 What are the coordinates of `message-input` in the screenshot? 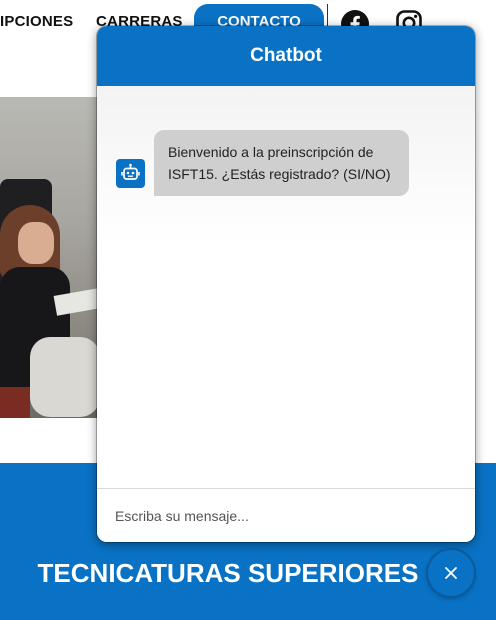 It's located at (285, 516).